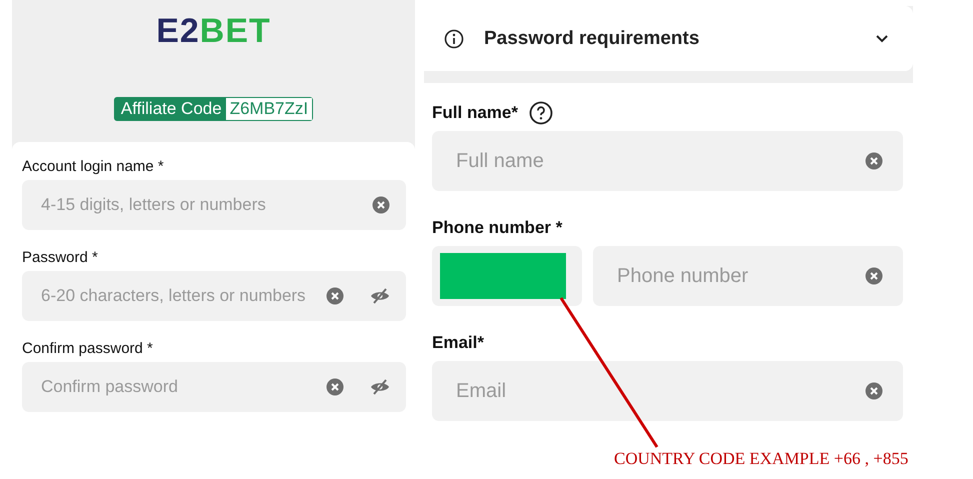 Image resolution: width=973 pixels, height=479 pixels. What do you see at coordinates (214, 296) in the screenshot?
I see `input-field: 6-20 characters, letters or numbers` at bounding box center [214, 296].